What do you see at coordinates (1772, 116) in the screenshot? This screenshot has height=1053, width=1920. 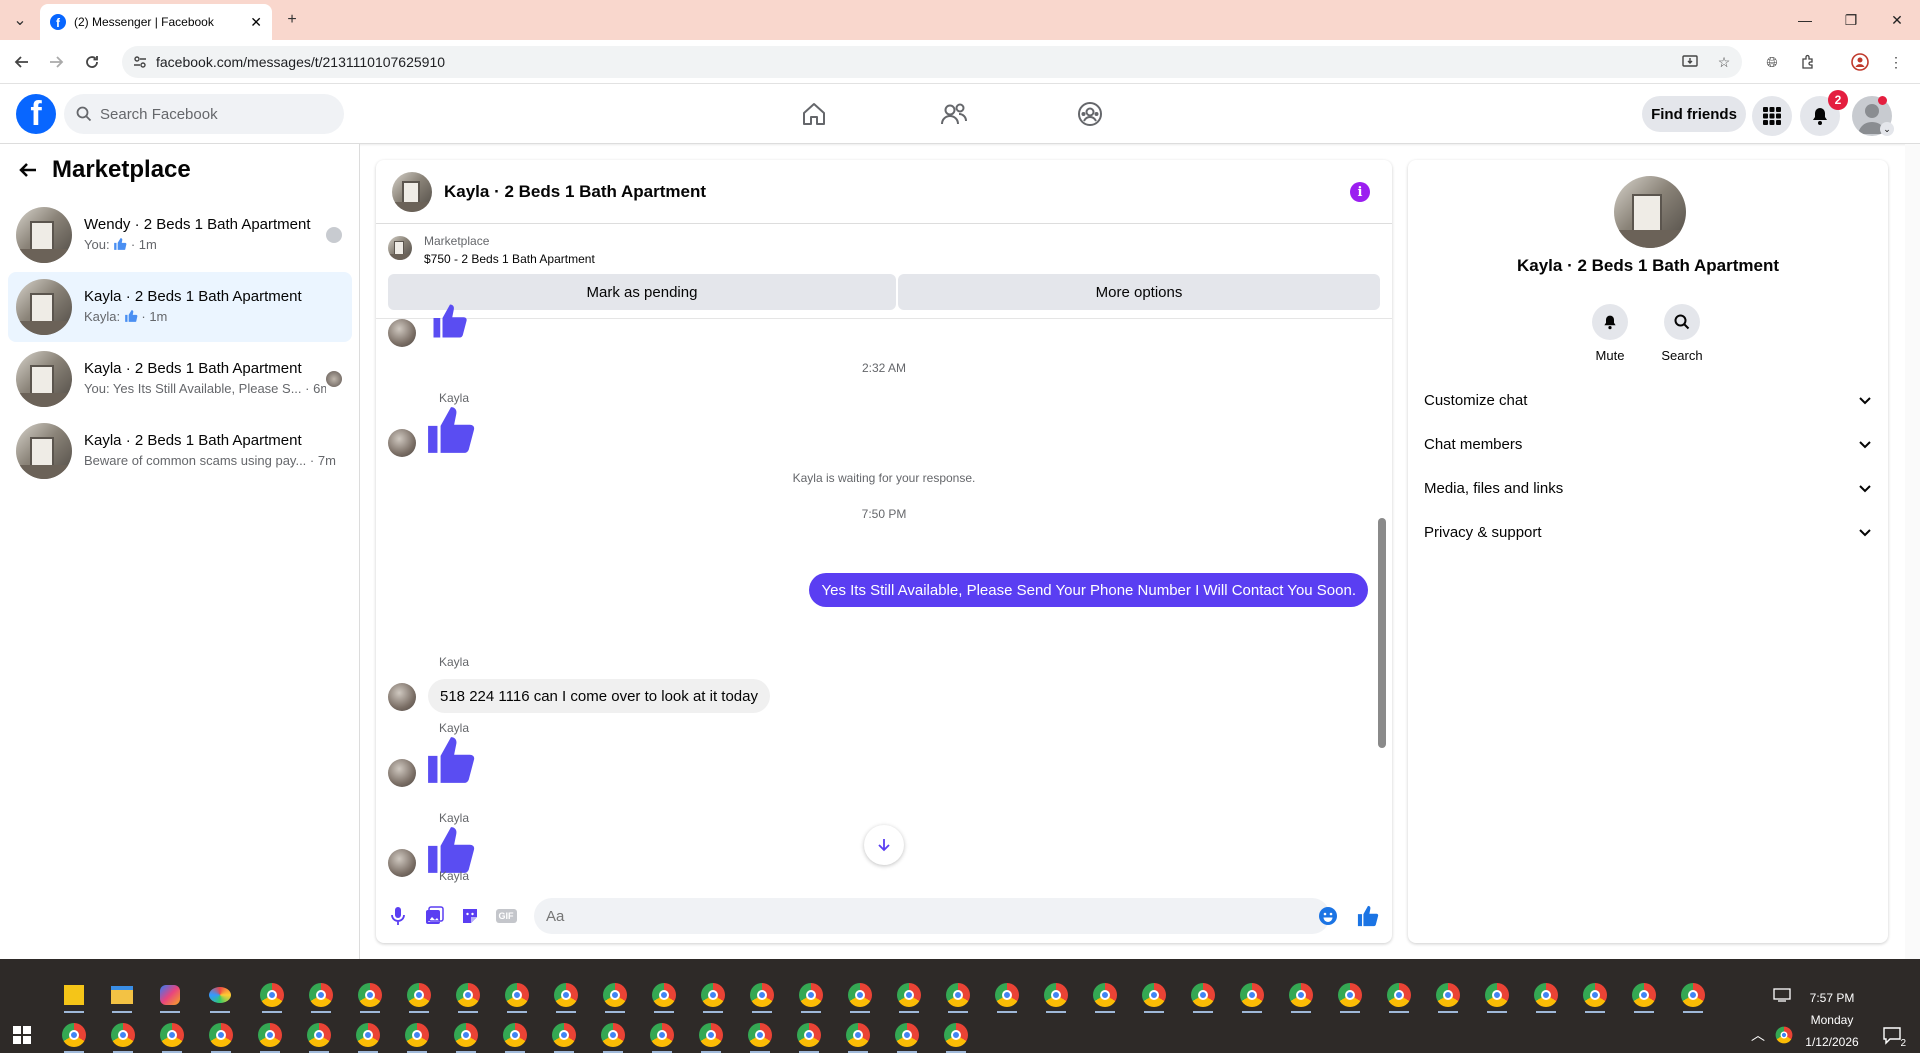 I see `apps-menu-icon` at bounding box center [1772, 116].